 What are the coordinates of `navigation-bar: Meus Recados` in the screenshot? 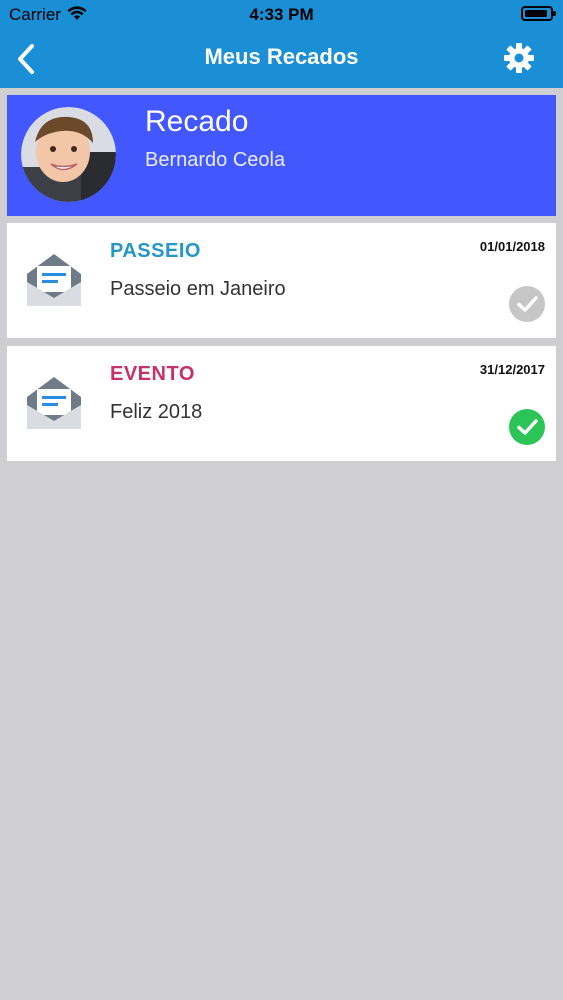 It's located at (281, 59).